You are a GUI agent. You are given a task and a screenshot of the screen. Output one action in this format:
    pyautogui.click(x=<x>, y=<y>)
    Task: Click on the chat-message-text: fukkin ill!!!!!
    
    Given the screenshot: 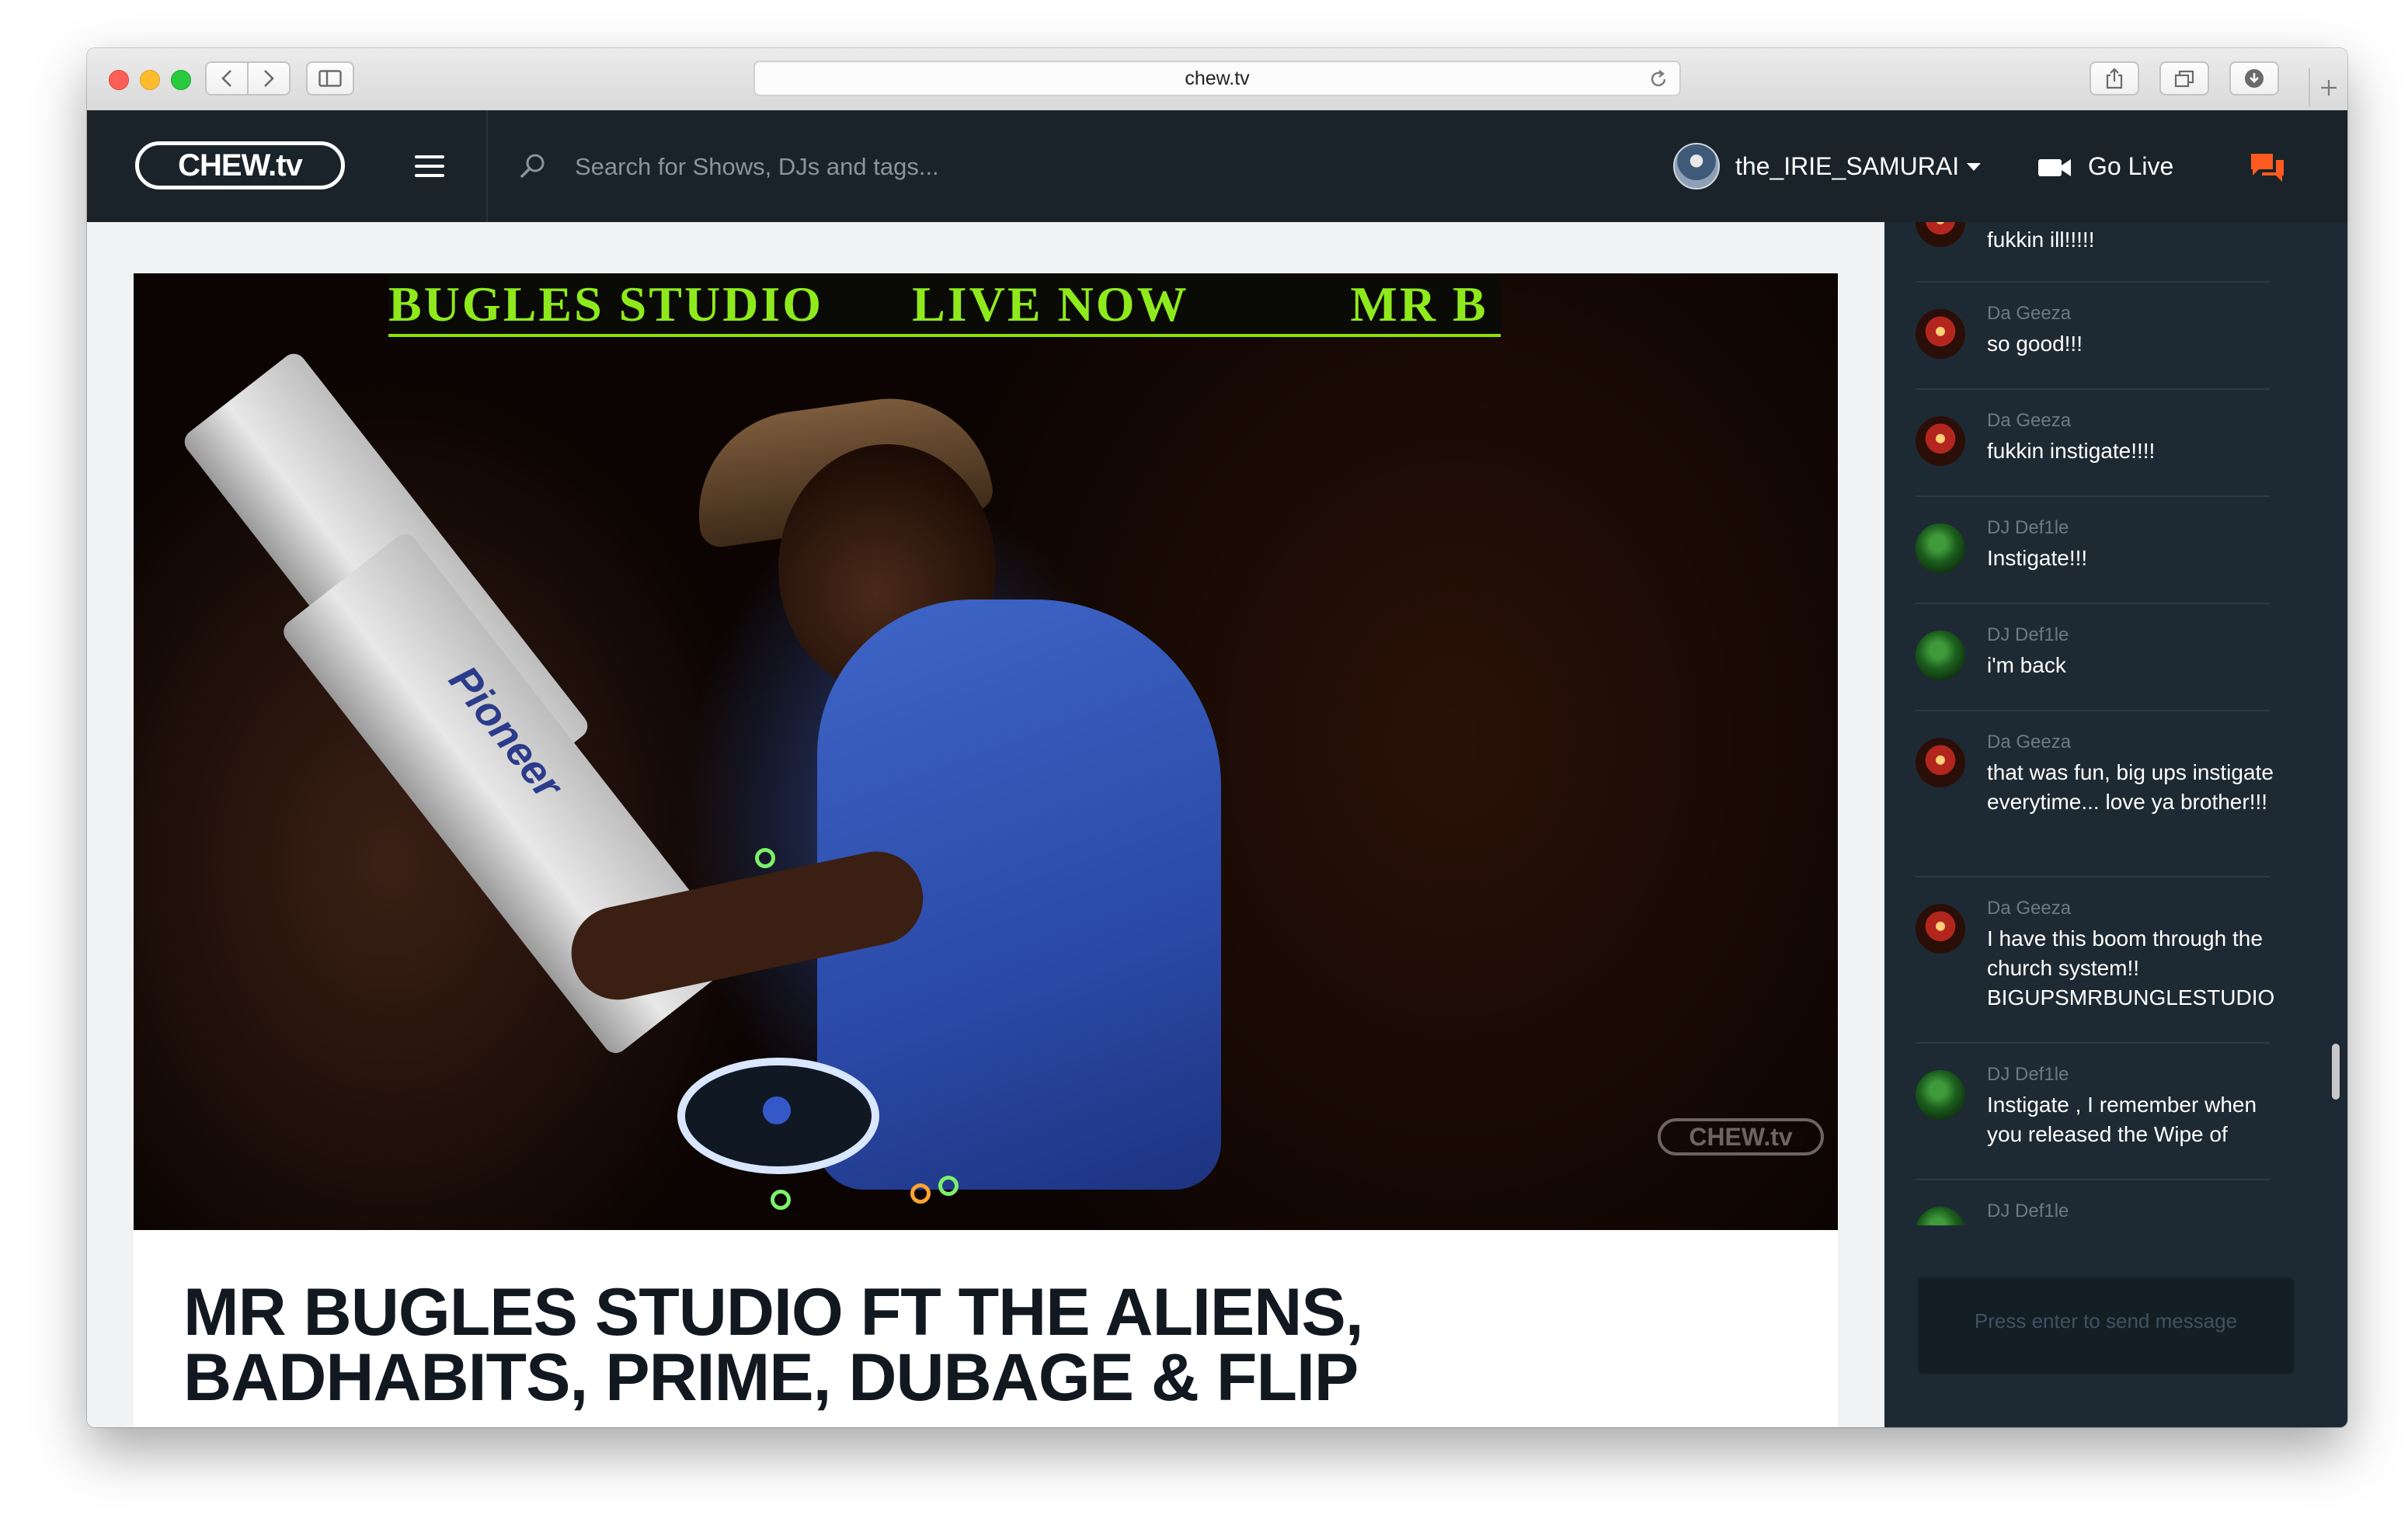 What is the action you would take?
    pyautogui.click(x=2041, y=240)
    